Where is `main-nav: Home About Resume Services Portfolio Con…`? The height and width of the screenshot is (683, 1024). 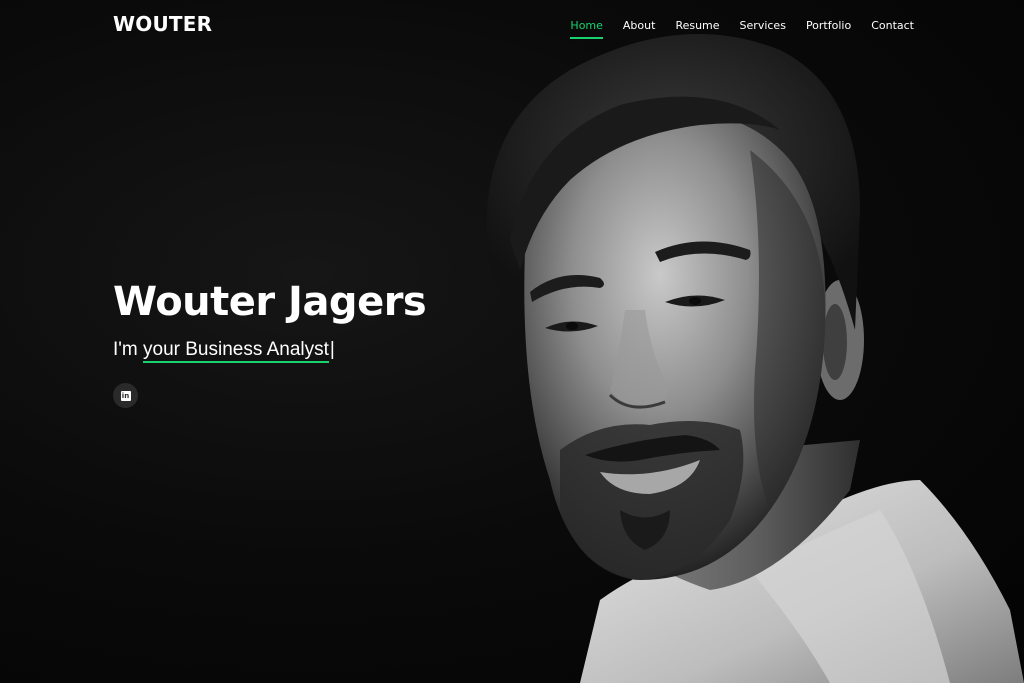 main-nav: Home About Resume Services Portfolio Con… is located at coordinates (732, 29).